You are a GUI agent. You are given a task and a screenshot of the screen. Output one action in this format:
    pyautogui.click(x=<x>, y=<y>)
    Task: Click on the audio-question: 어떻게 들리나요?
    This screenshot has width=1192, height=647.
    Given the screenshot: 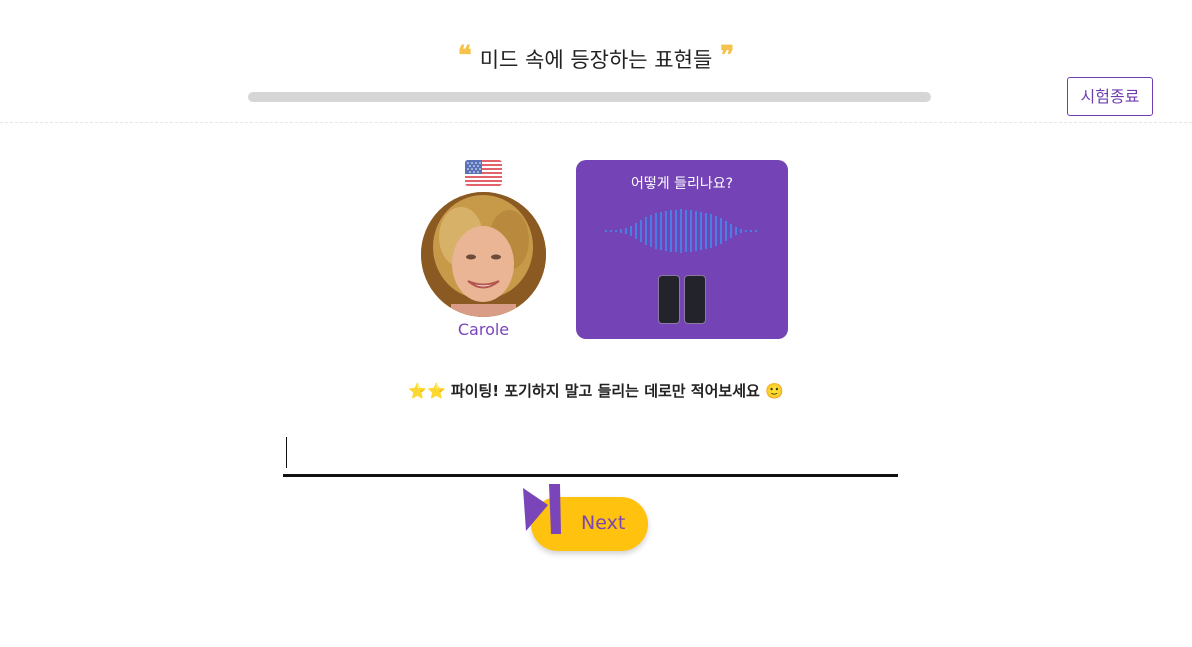 What is the action you would take?
    pyautogui.click(x=682, y=184)
    